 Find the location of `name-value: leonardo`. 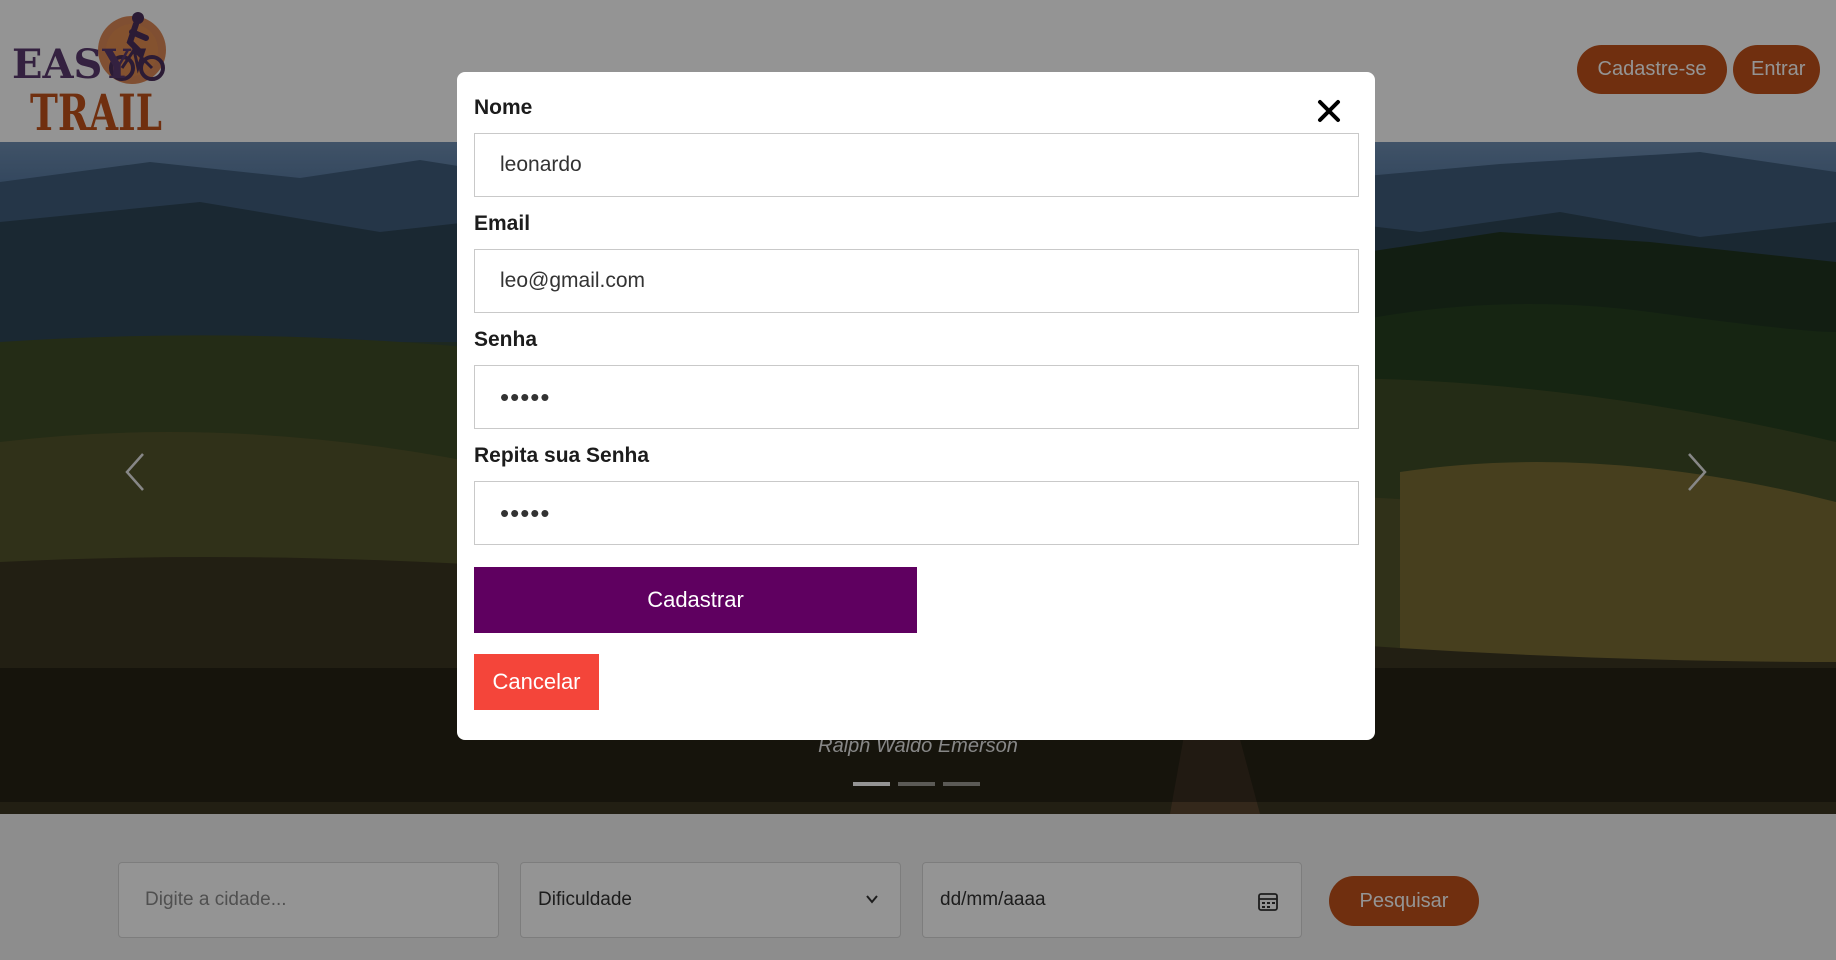

name-value: leonardo is located at coordinates (541, 164).